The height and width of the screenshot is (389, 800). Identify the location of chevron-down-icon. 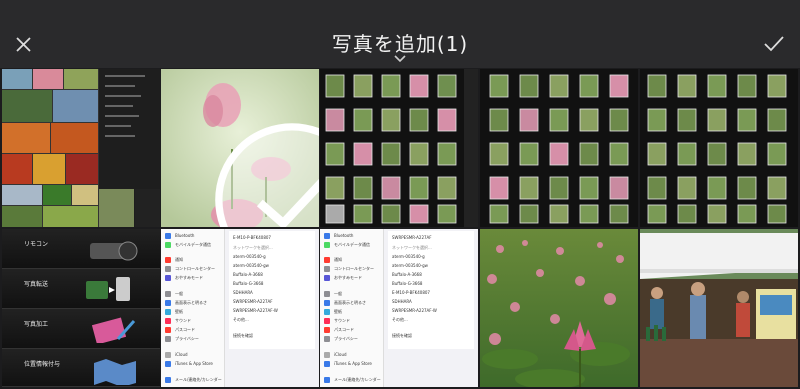
(400, 59).